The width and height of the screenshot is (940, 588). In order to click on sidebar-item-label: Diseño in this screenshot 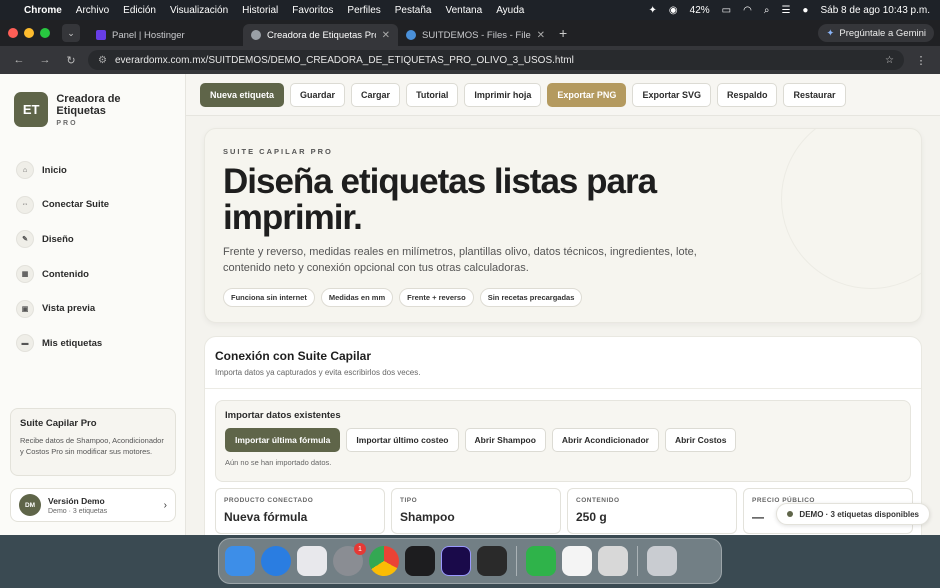, I will do `click(58, 239)`.